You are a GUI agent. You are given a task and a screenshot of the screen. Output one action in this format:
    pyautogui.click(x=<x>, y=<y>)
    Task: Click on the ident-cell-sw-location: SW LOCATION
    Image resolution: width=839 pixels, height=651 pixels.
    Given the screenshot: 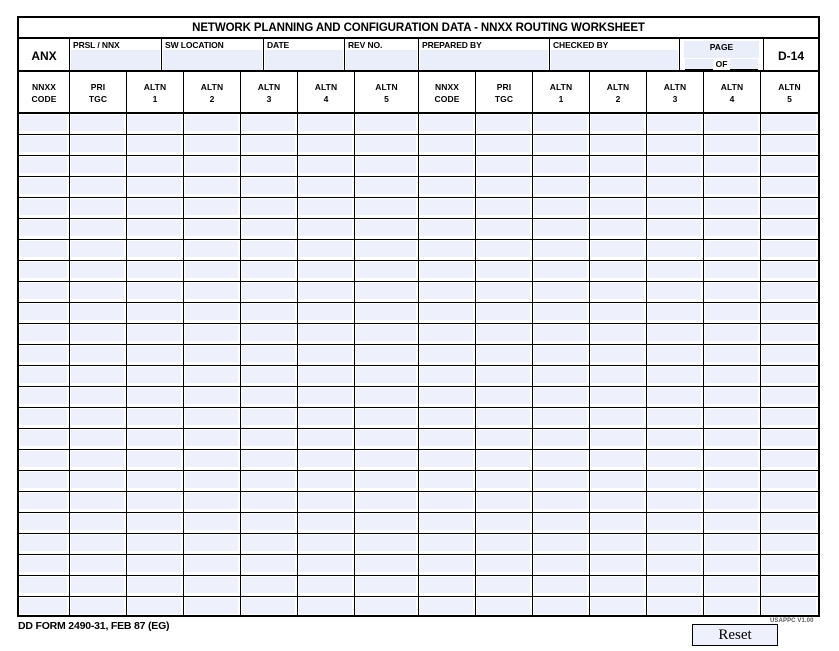 What is the action you would take?
    pyautogui.click(x=213, y=55)
    